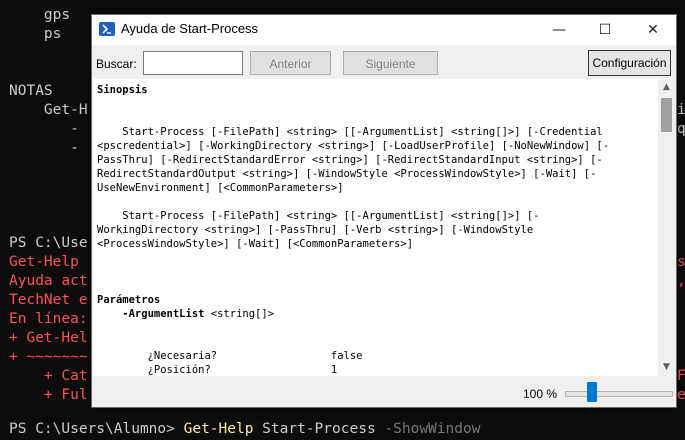 The width and height of the screenshot is (685, 440). I want to click on console-line-fragment: F, so click(681, 376).